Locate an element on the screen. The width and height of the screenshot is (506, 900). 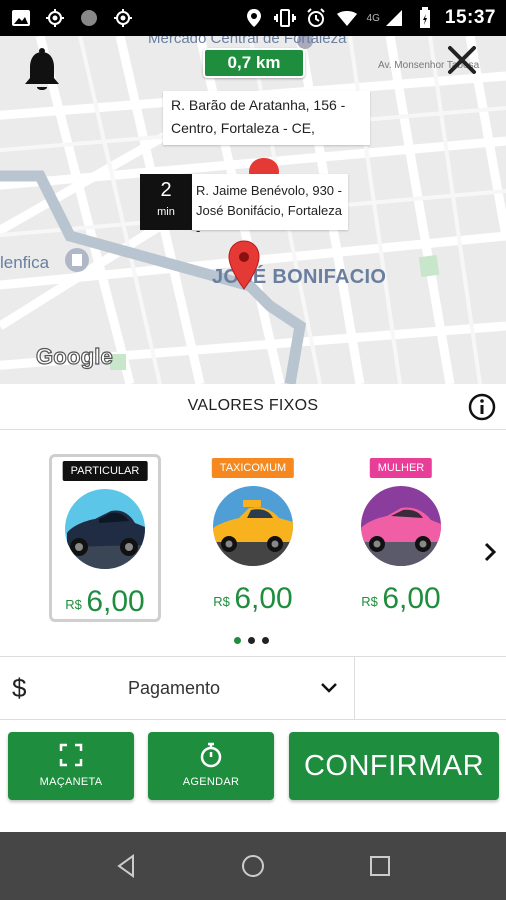
stopwatch-icon is located at coordinates (211, 755).